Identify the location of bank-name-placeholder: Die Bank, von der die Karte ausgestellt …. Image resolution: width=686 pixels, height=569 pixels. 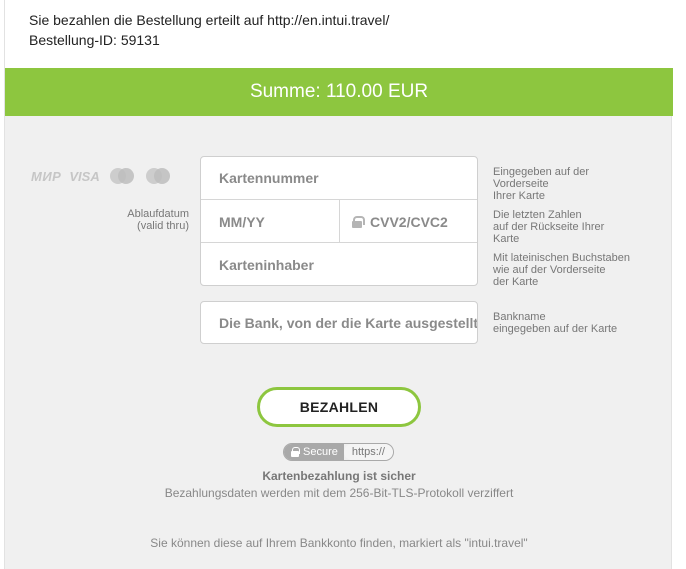
(348, 322).